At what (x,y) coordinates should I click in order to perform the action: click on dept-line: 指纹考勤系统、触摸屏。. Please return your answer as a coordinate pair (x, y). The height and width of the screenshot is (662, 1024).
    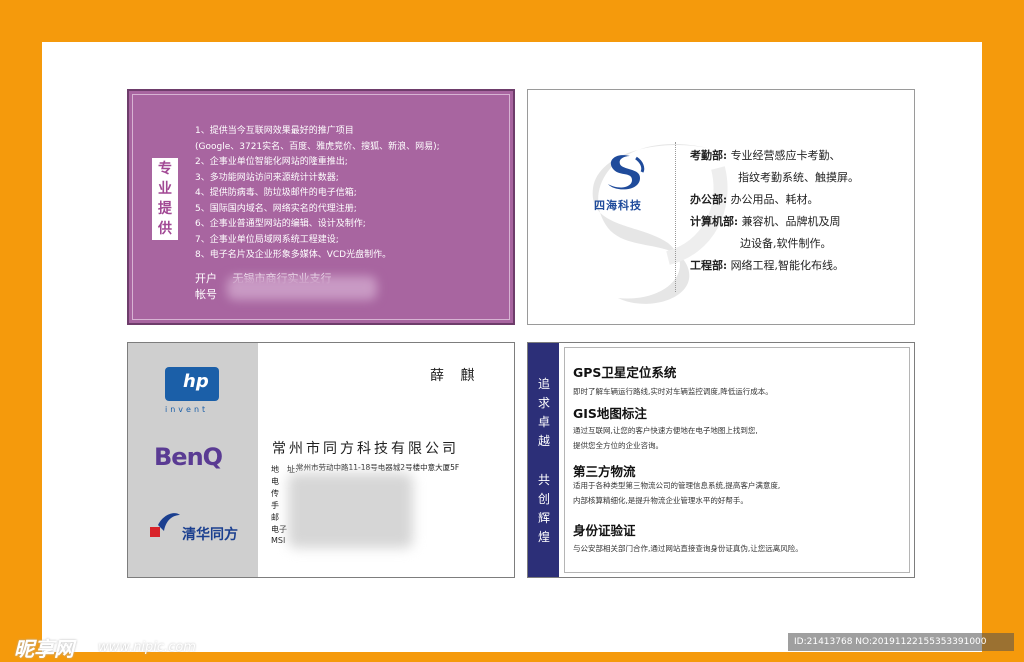
    Looking at the image, I should click on (798, 177).